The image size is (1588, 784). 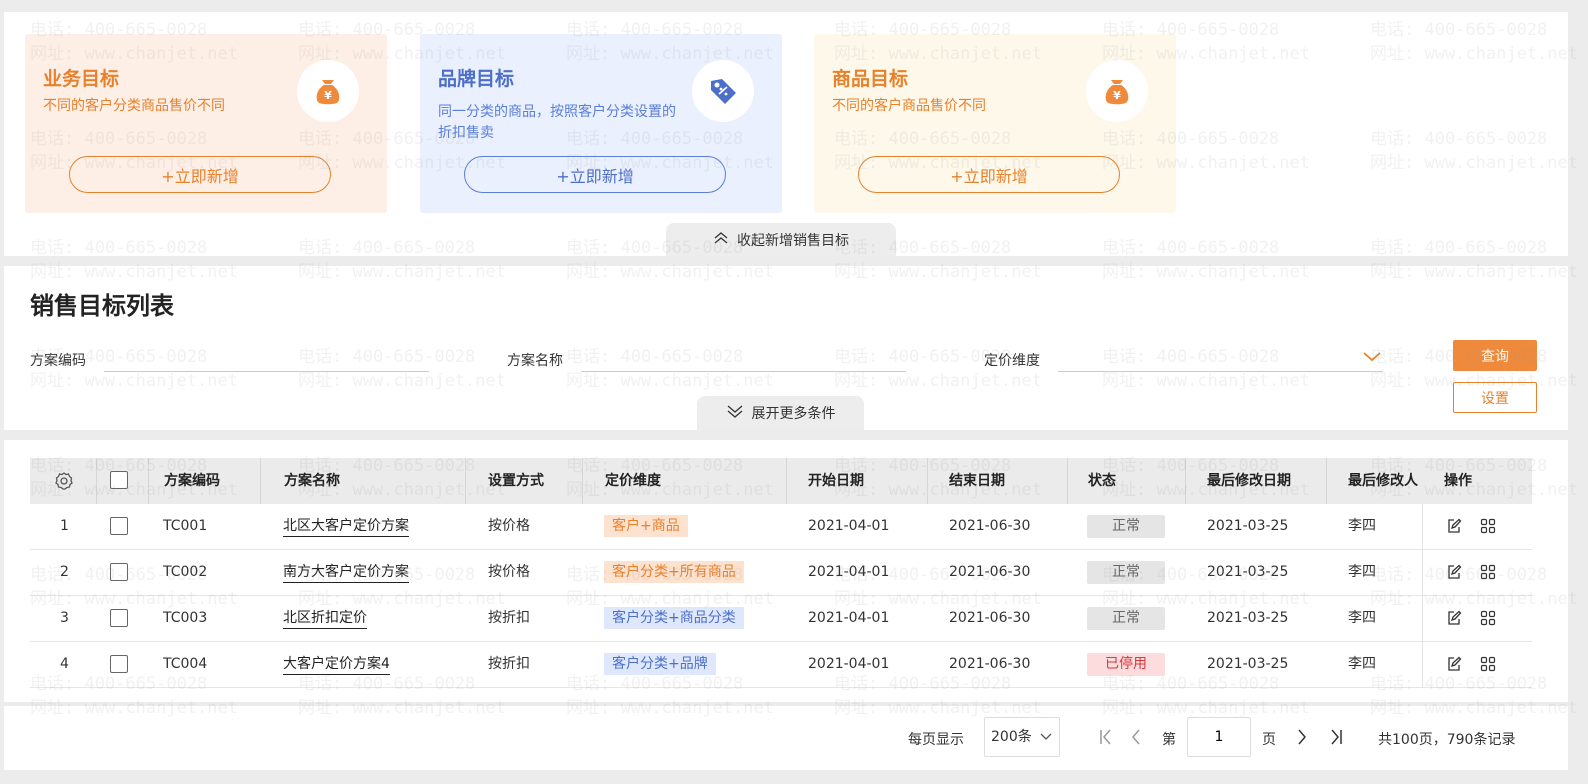 I want to click on cell-name-link: 北区大客户定价方案, so click(x=346, y=526).